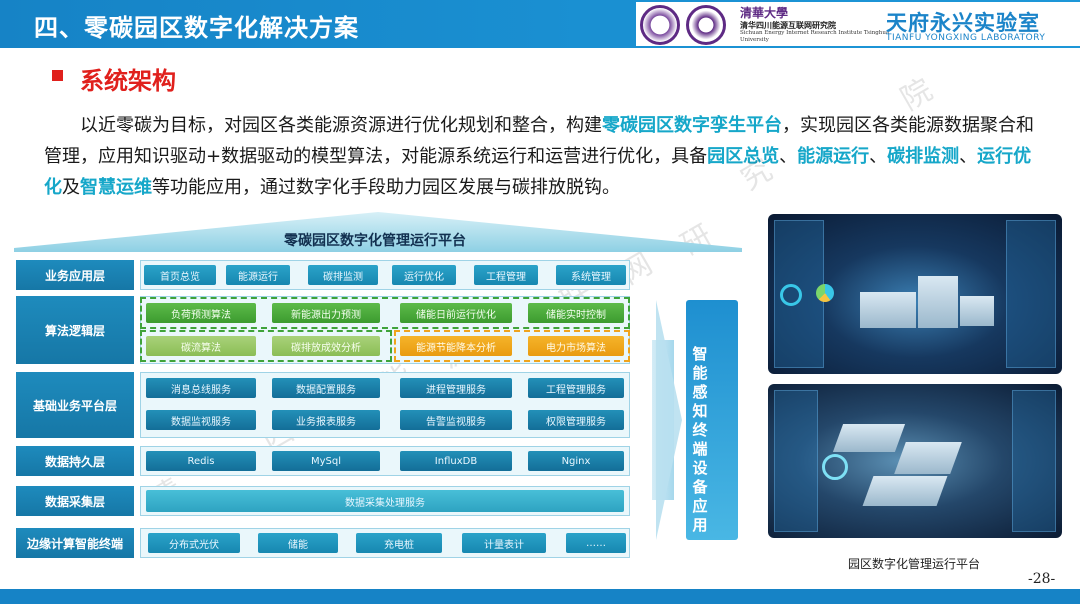 This screenshot has width=1080, height=604. I want to click on app-item: 能源运行, so click(258, 275).